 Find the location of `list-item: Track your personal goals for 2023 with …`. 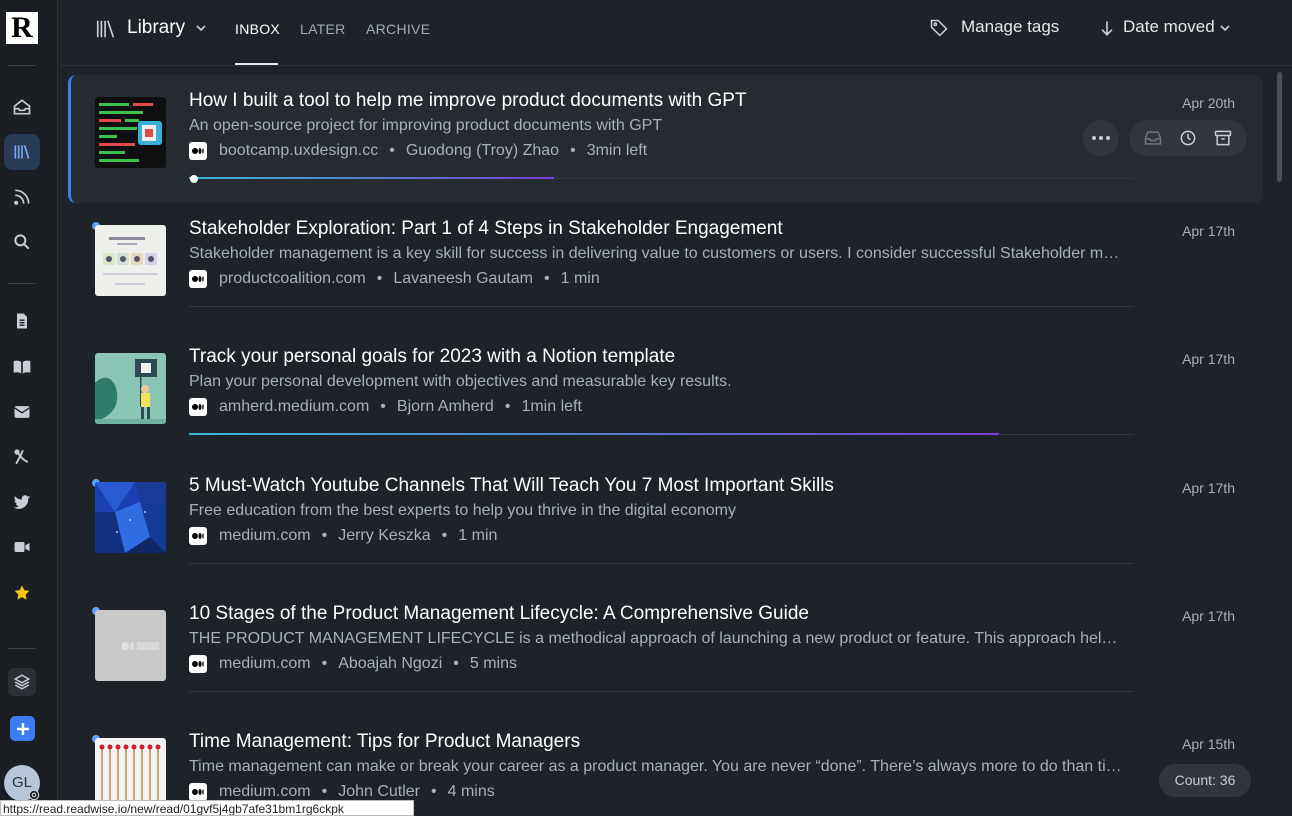

list-item: Track your personal goals for 2023 with … is located at coordinates (665, 395).